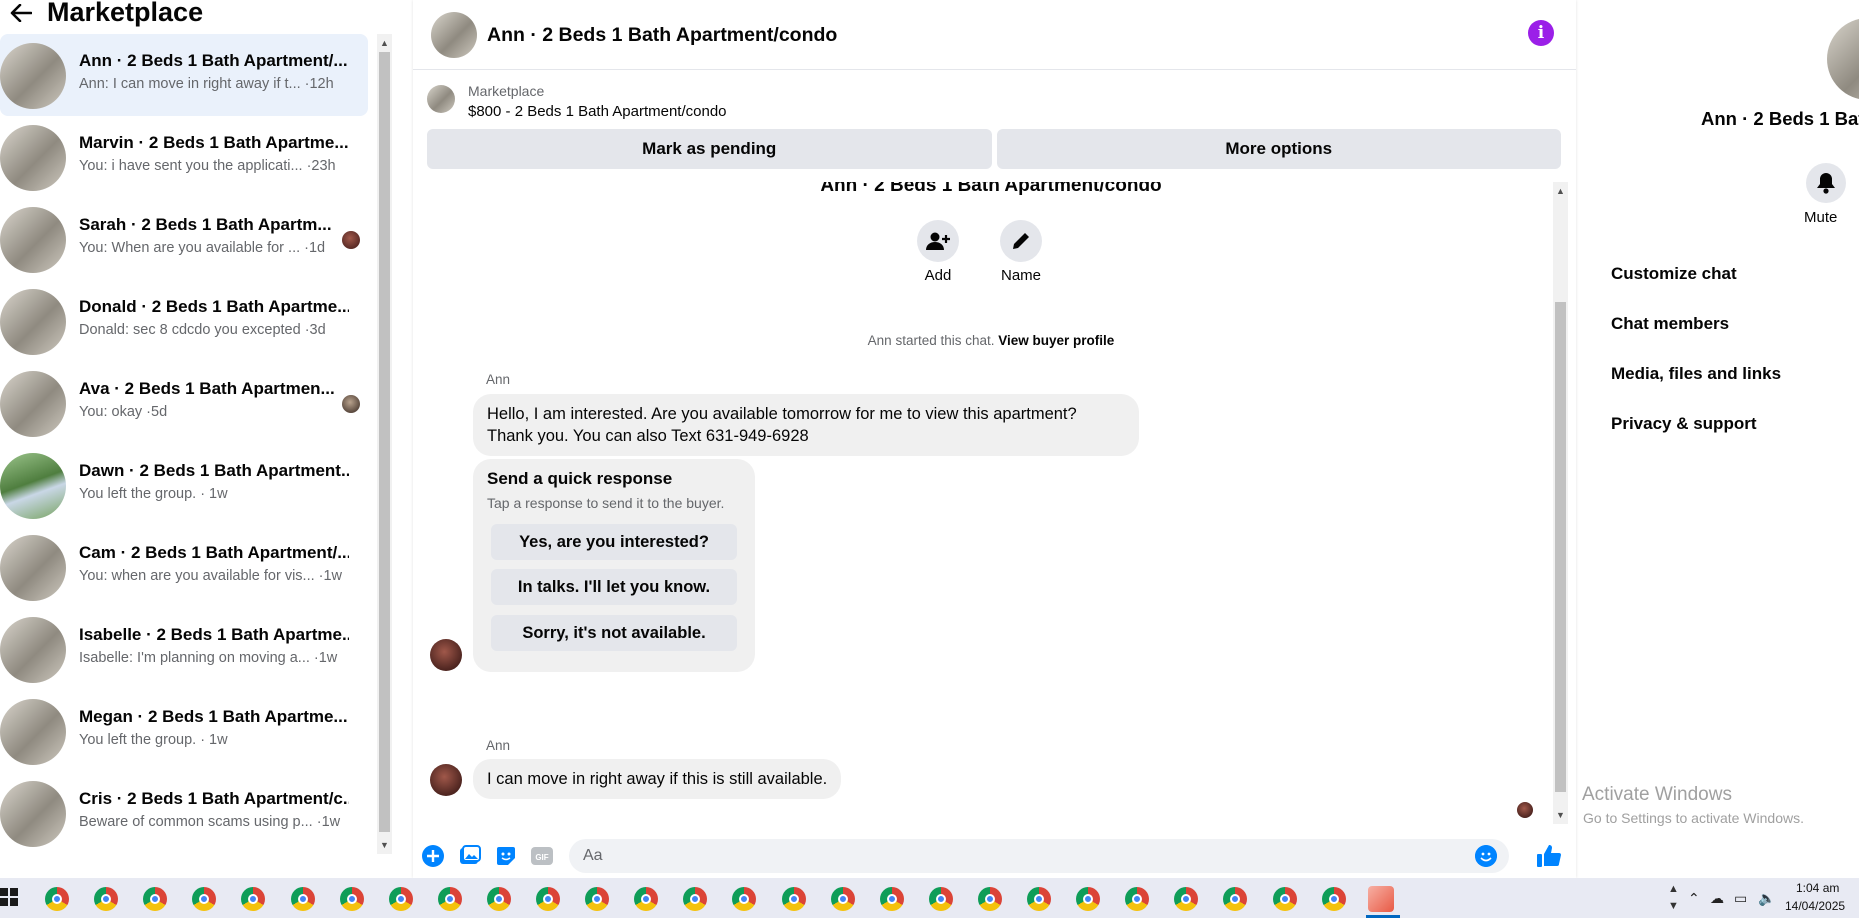 This screenshot has width=1859, height=918. I want to click on privacy-support-item: Privacy & support, so click(1684, 424).